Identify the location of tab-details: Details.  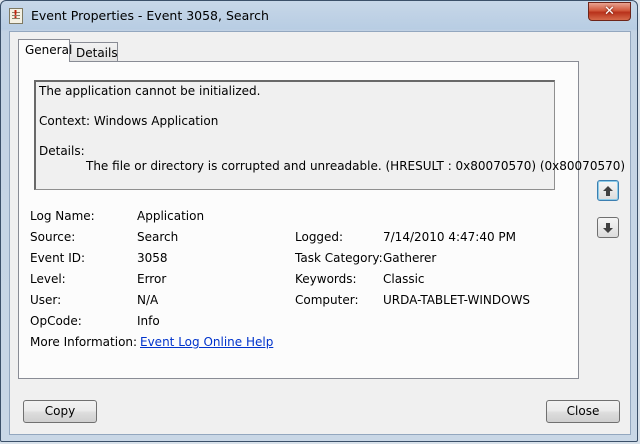
(93, 52).